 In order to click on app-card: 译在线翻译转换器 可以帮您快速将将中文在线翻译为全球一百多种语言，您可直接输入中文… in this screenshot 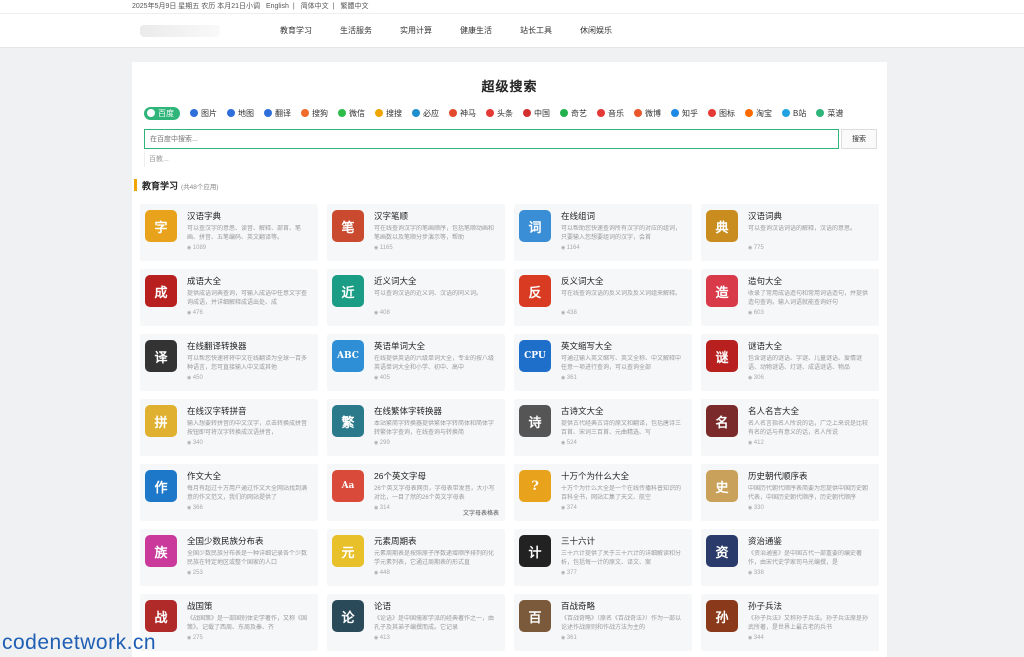, I will do `click(229, 362)`.